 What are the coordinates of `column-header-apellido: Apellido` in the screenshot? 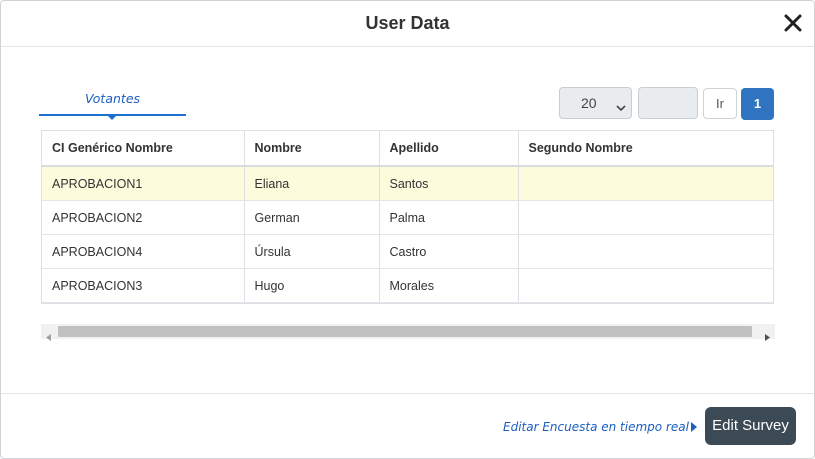 It's located at (449, 149).